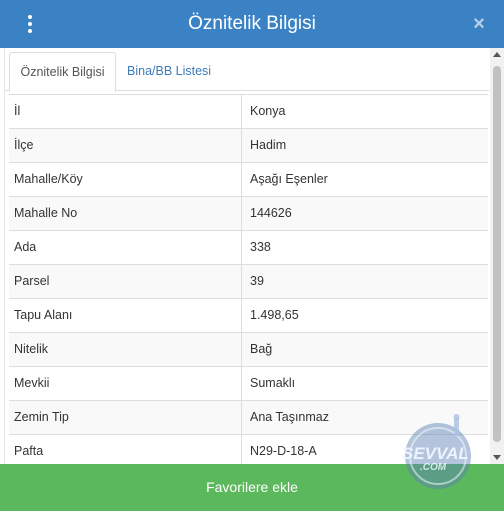  Describe the element at coordinates (25, 247) in the screenshot. I see `attribute-key: Ada` at that location.